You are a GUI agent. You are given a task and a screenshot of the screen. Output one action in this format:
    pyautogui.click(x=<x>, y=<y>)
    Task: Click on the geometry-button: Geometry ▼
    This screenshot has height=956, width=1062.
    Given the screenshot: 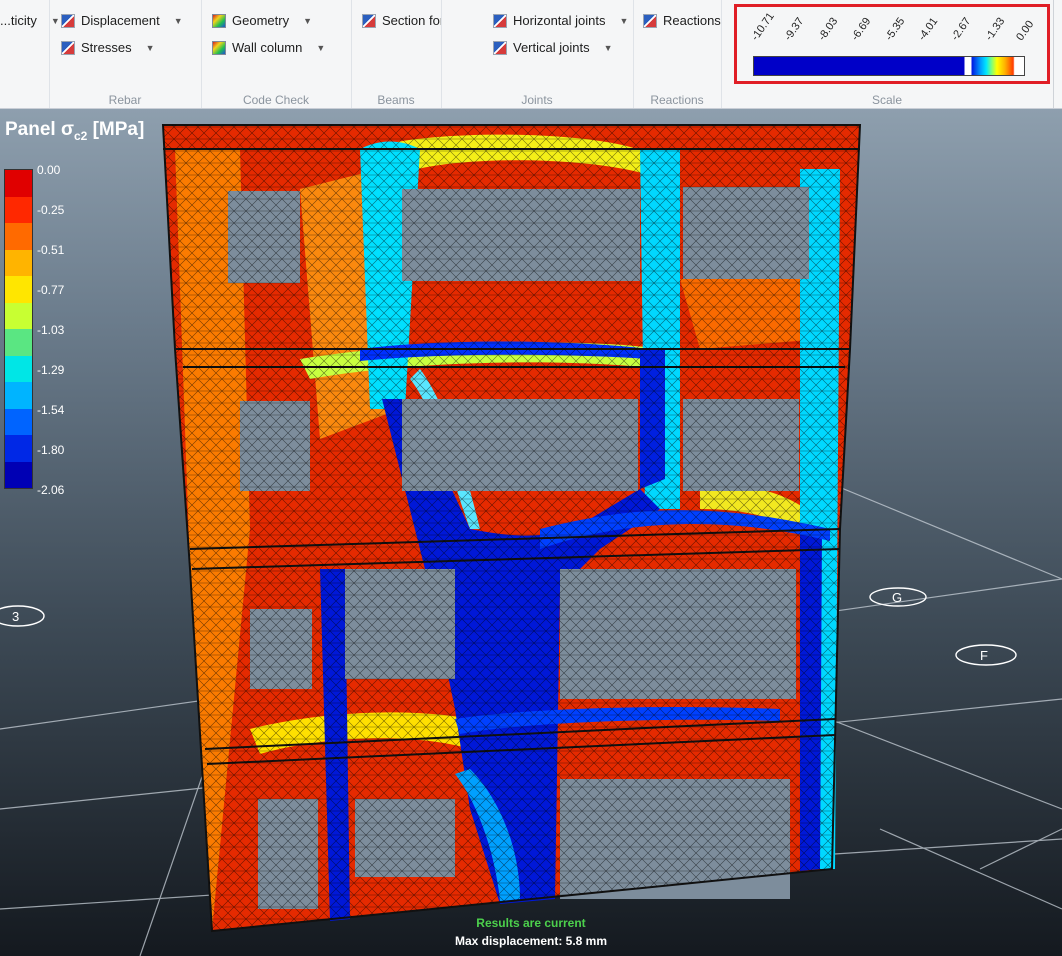 What is the action you would take?
    pyautogui.click(x=262, y=20)
    